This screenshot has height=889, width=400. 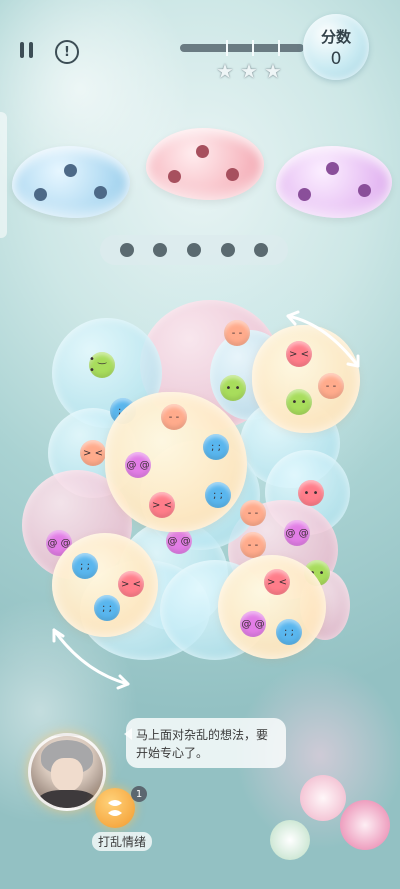 I want to click on jelly-face-green: • •, so click(x=233, y=388).